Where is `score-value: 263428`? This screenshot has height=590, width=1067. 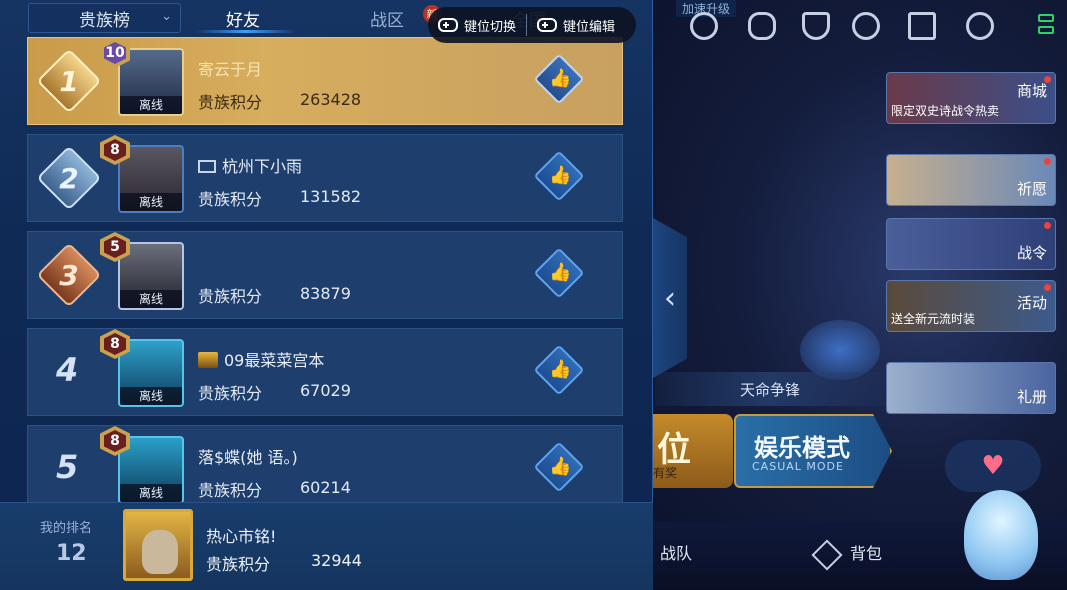
score-value: 263428 is located at coordinates (331, 99).